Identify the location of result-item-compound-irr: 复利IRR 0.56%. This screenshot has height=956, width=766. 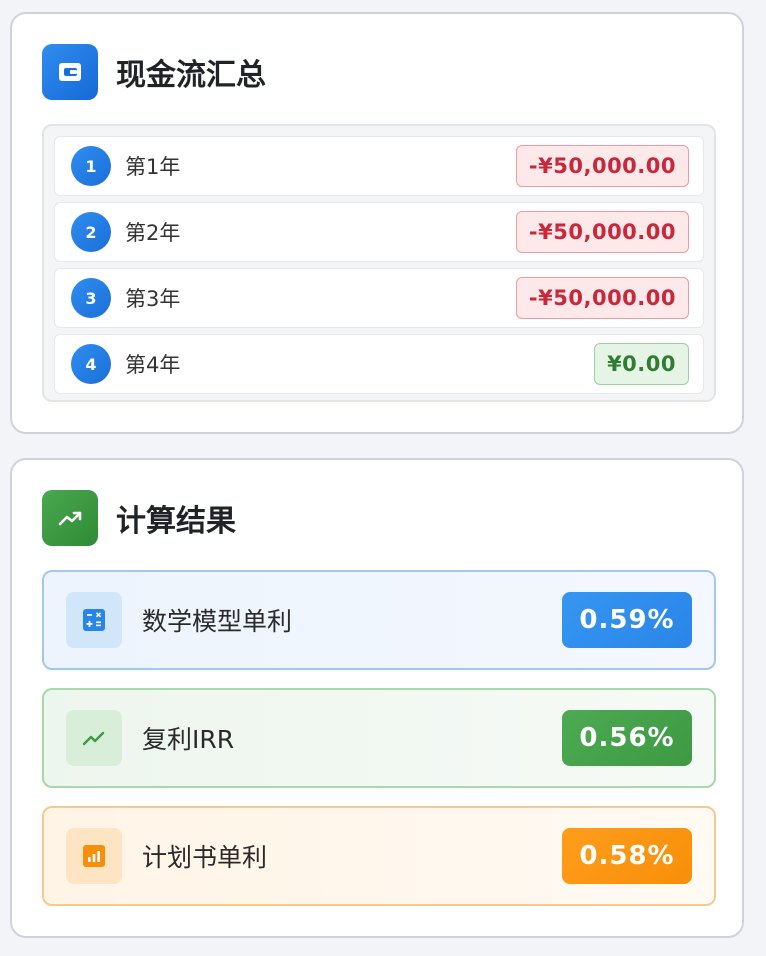
(379, 738).